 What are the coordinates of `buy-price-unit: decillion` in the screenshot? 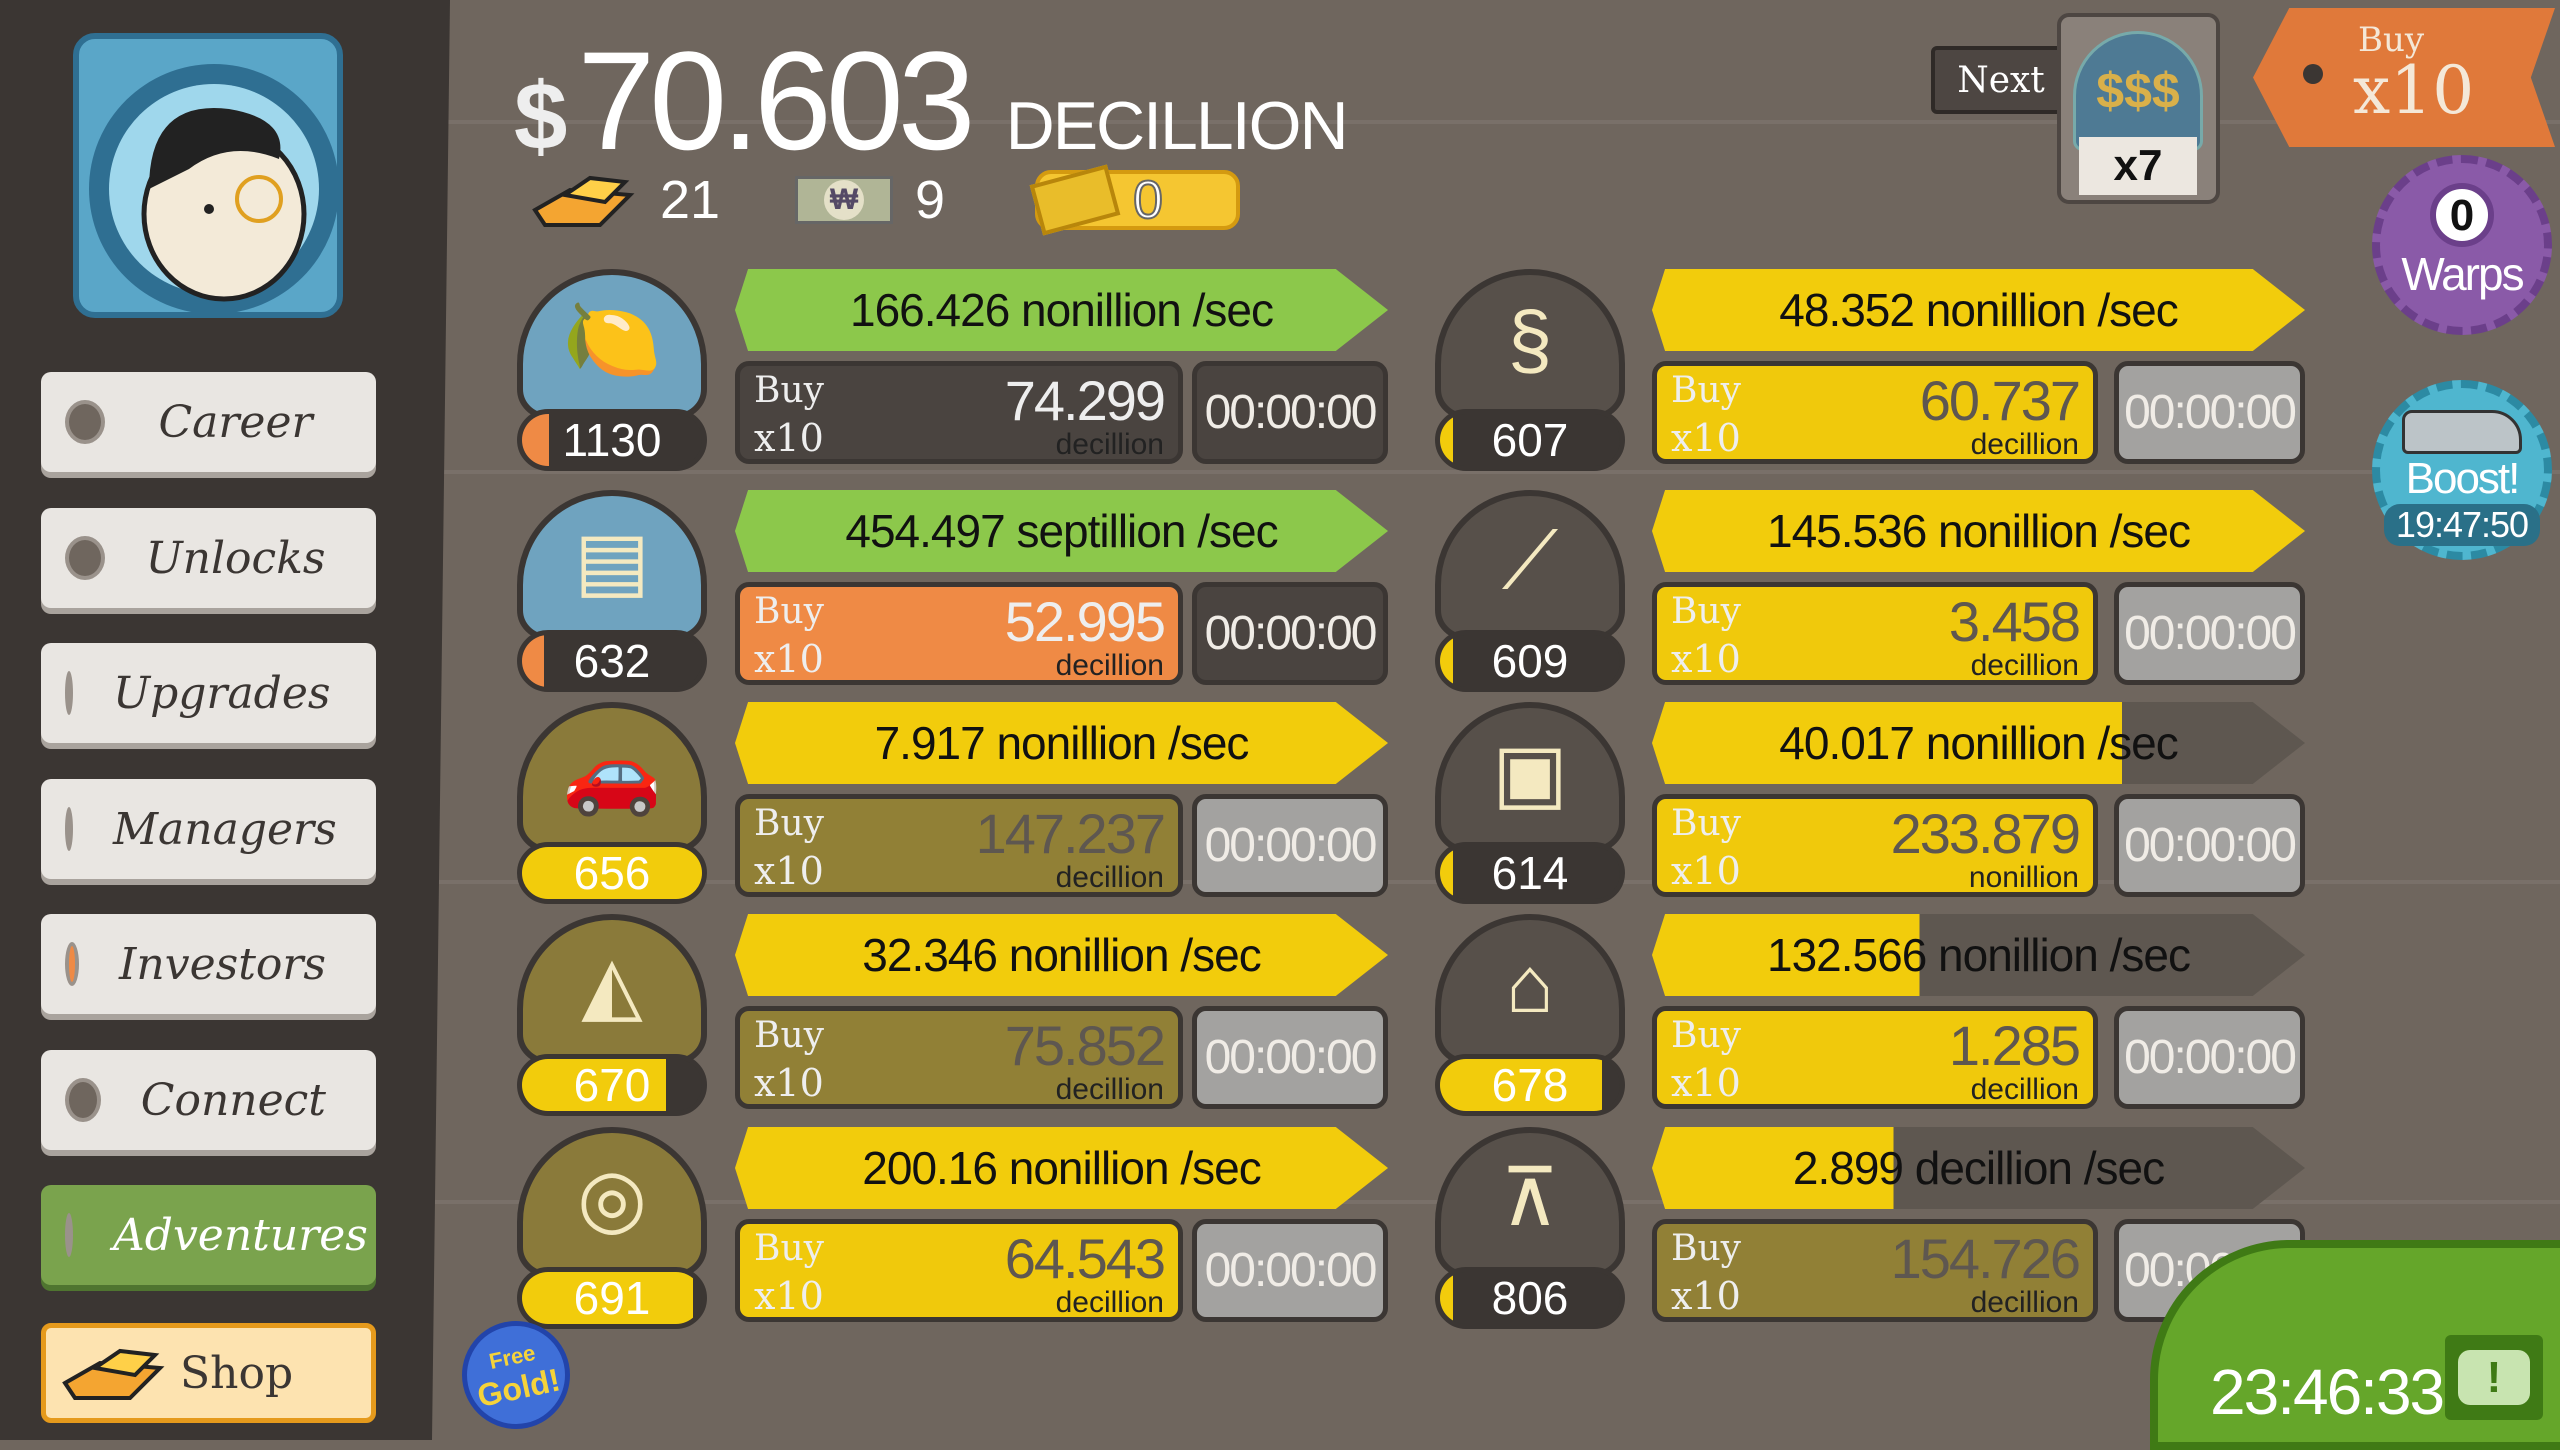 It's located at (1109, 444).